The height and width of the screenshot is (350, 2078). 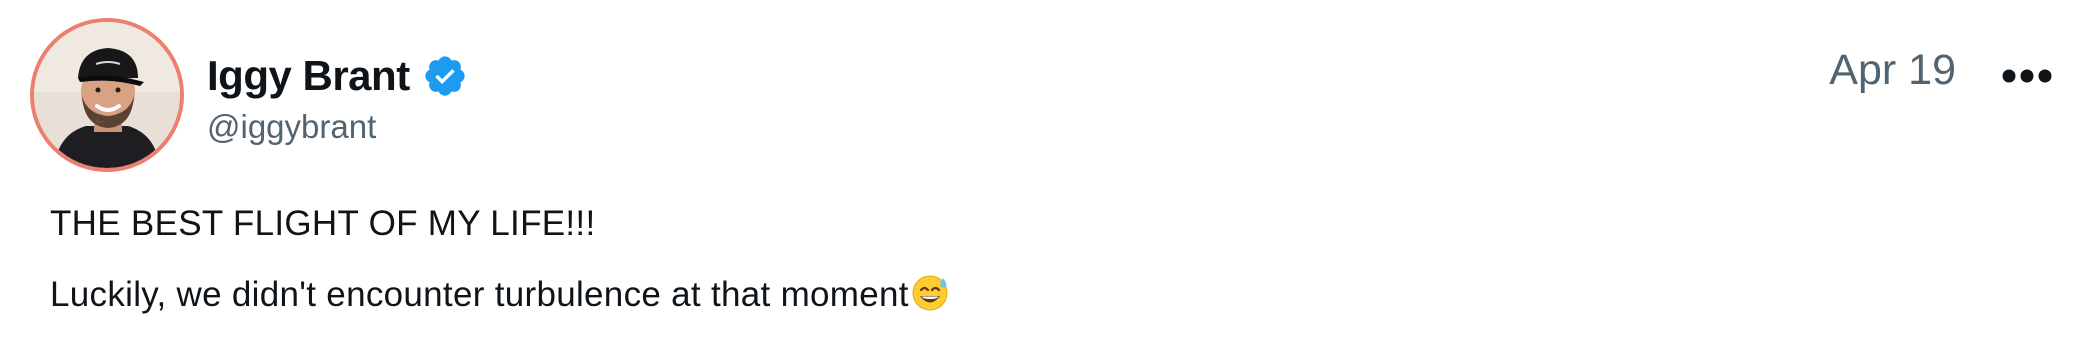 What do you see at coordinates (308, 76) in the screenshot?
I see `author-display-name: Iggy Brant` at bounding box center [308, 76].